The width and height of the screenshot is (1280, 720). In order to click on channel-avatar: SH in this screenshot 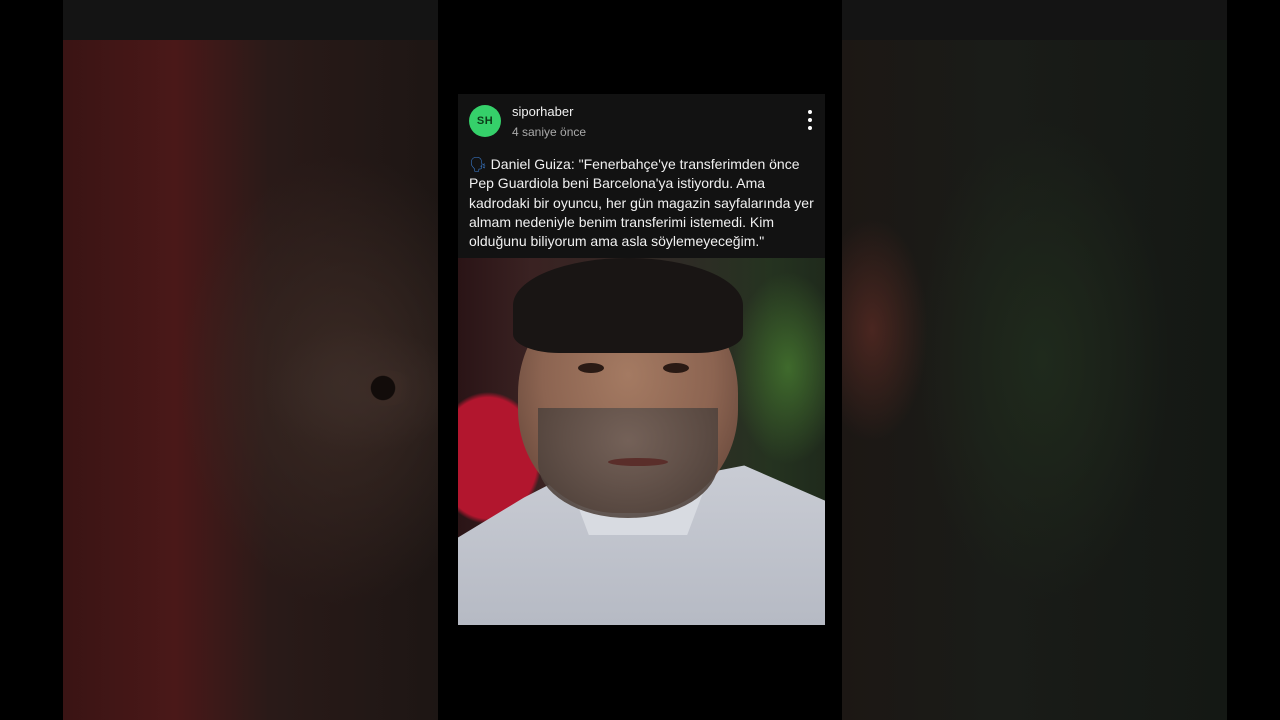, I will do `click(485, 121)`.